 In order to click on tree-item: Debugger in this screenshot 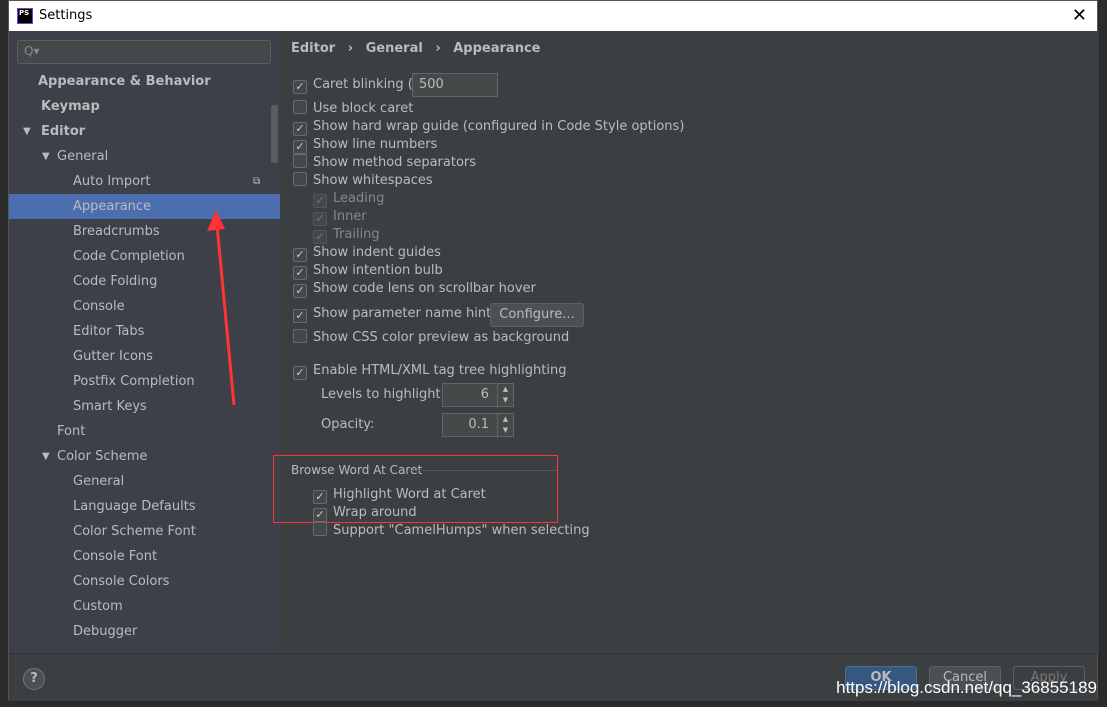, I will do `click(144, 631)`.